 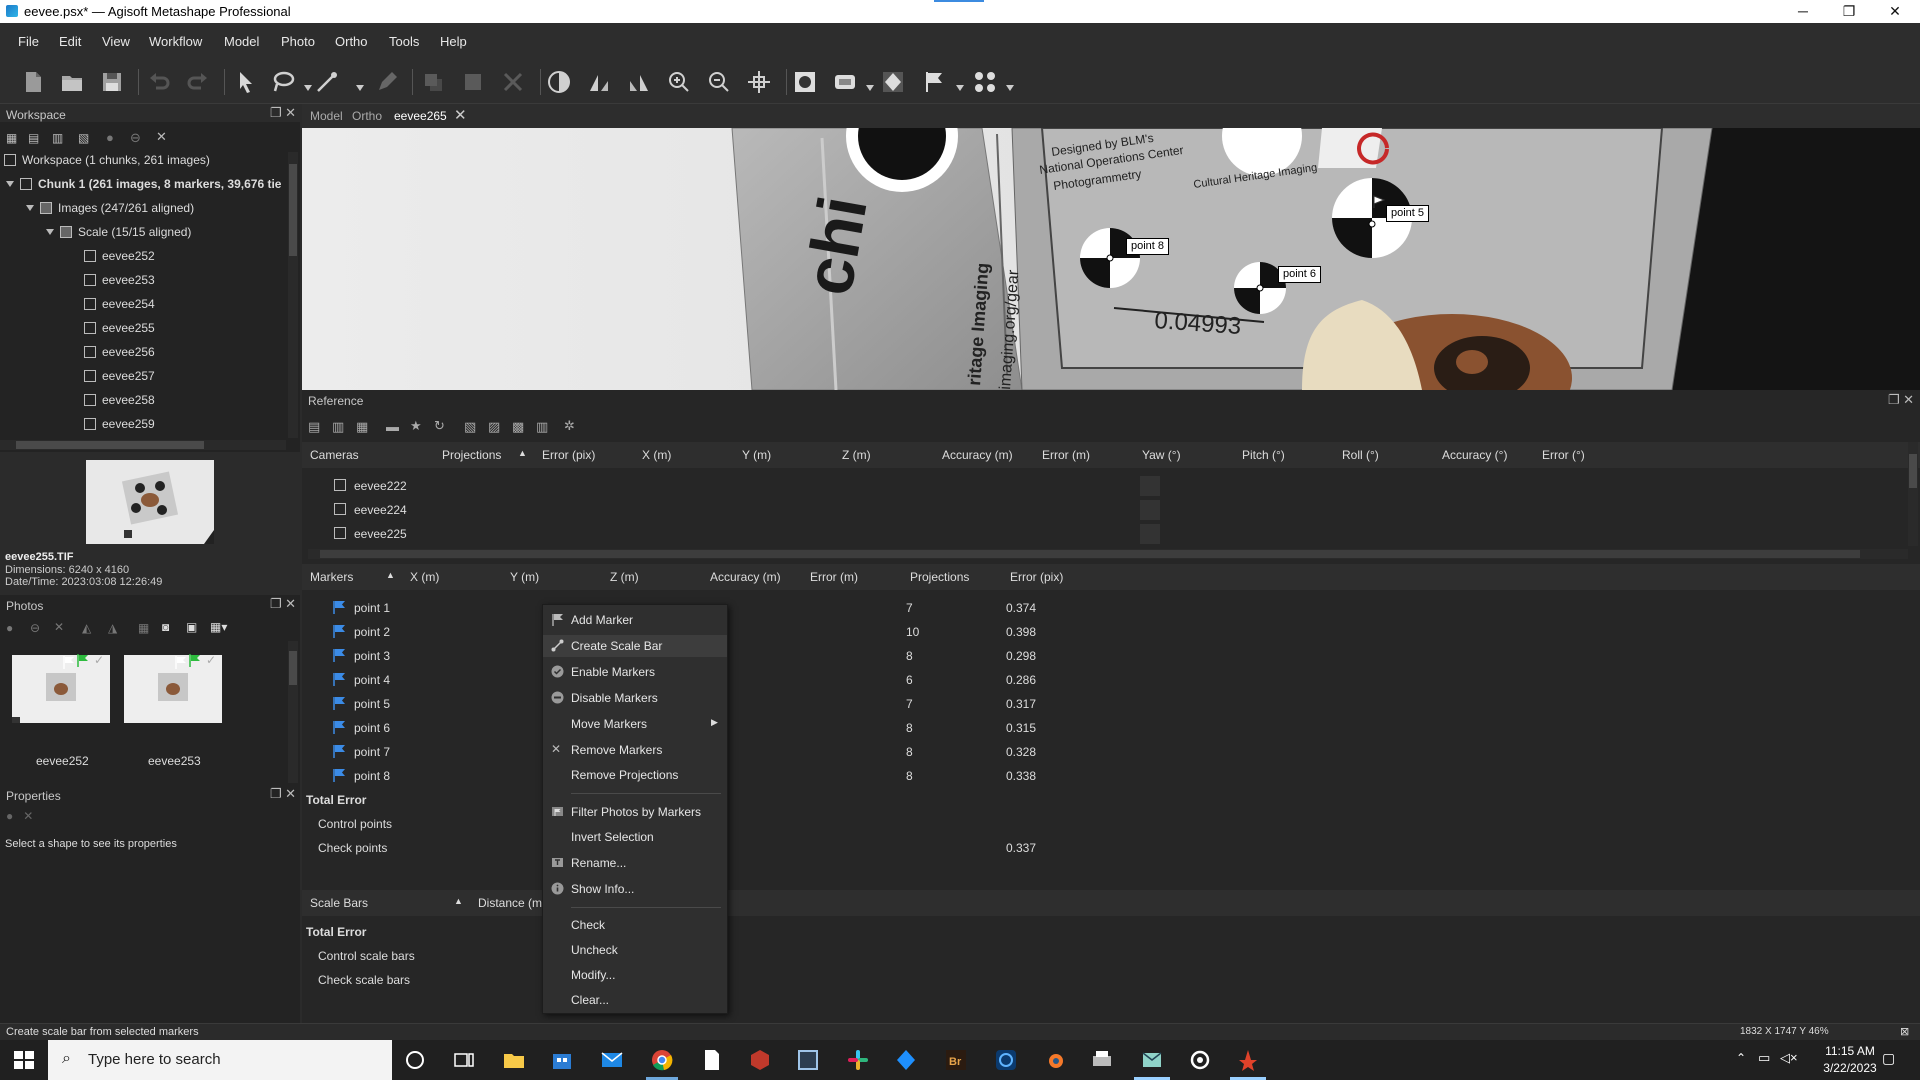 I want to click on menu-create-scale-bar: Create Scale Bar, so click(x=635, y=646).